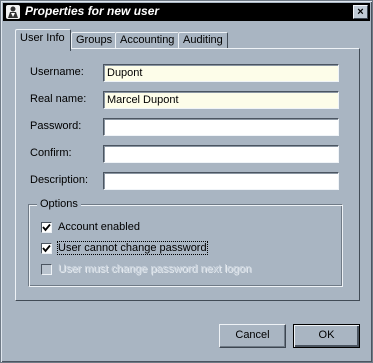 The image size is (373, 363). I want to click on must-change-password-label: User must change password next logon, so click(155, 269).